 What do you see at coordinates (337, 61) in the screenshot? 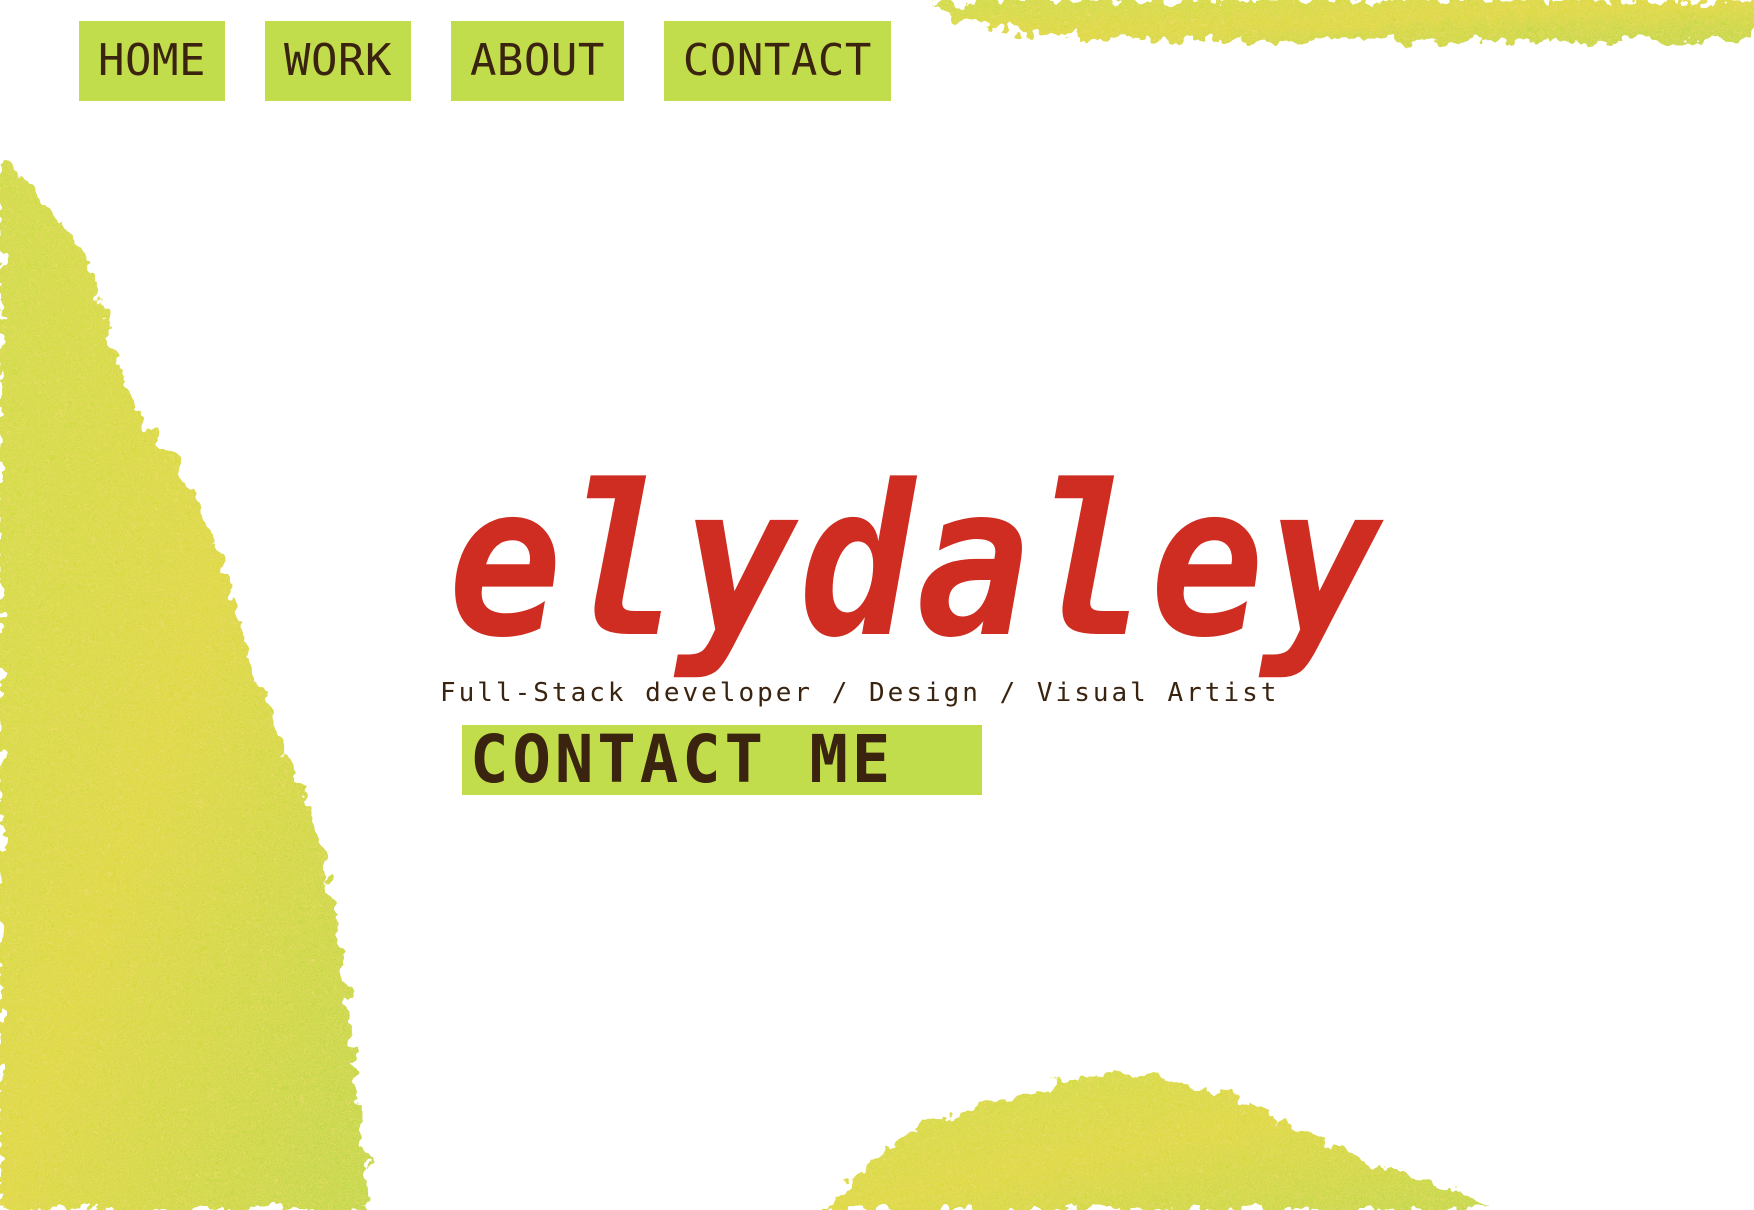
I see `nav-work-link: WORK` at bounding box center [337, 61].